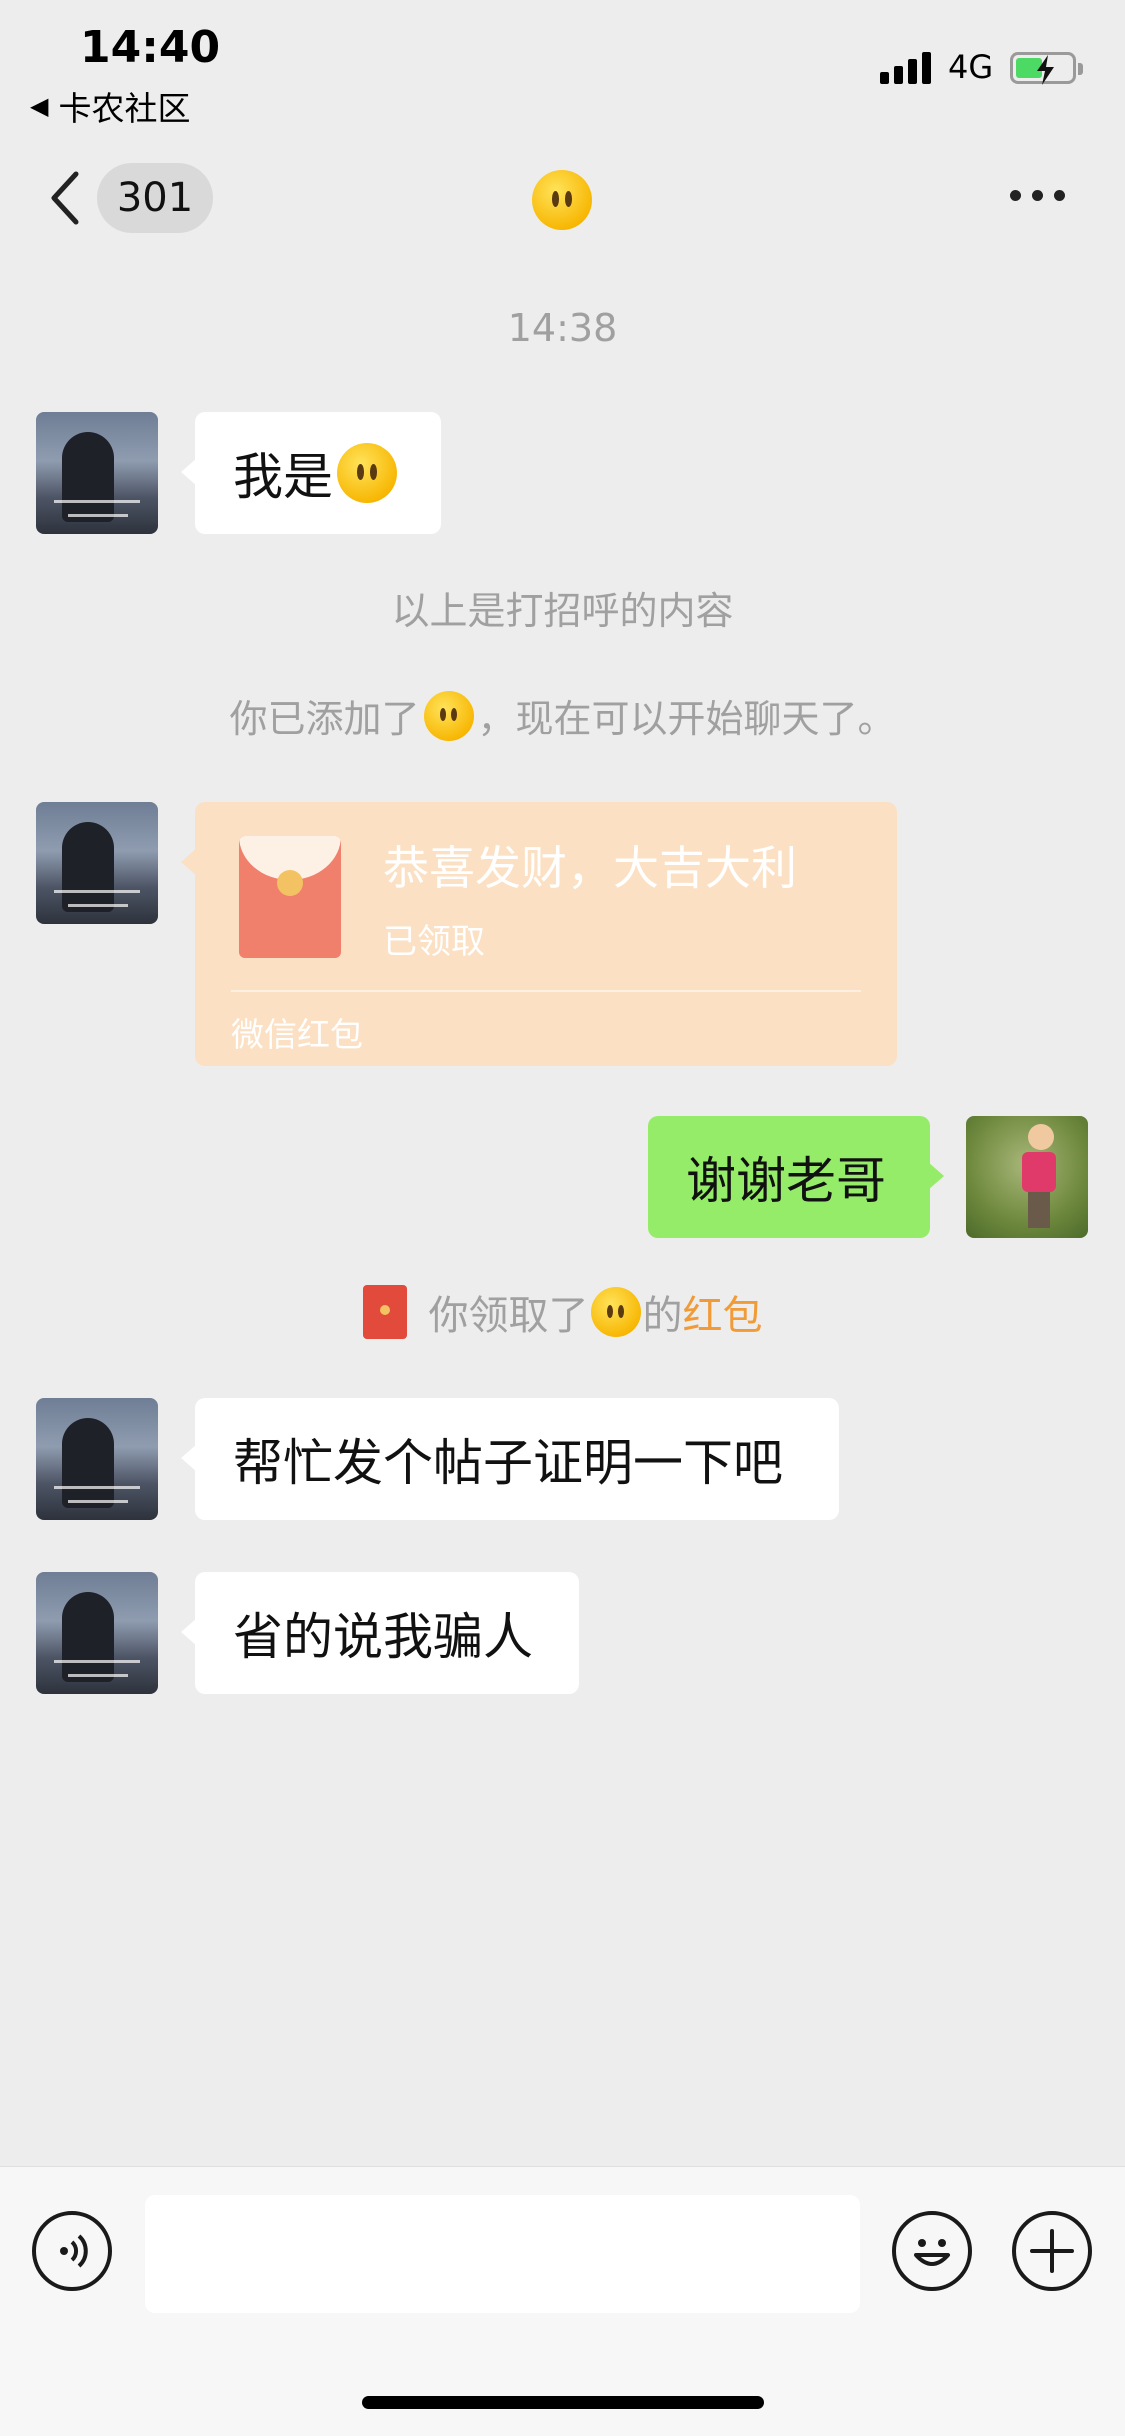 This screenshot has height=2436, width=1125. I want to click on message-bubble: 帮忙发个帖子证明一下吧, so click(510, 1459).